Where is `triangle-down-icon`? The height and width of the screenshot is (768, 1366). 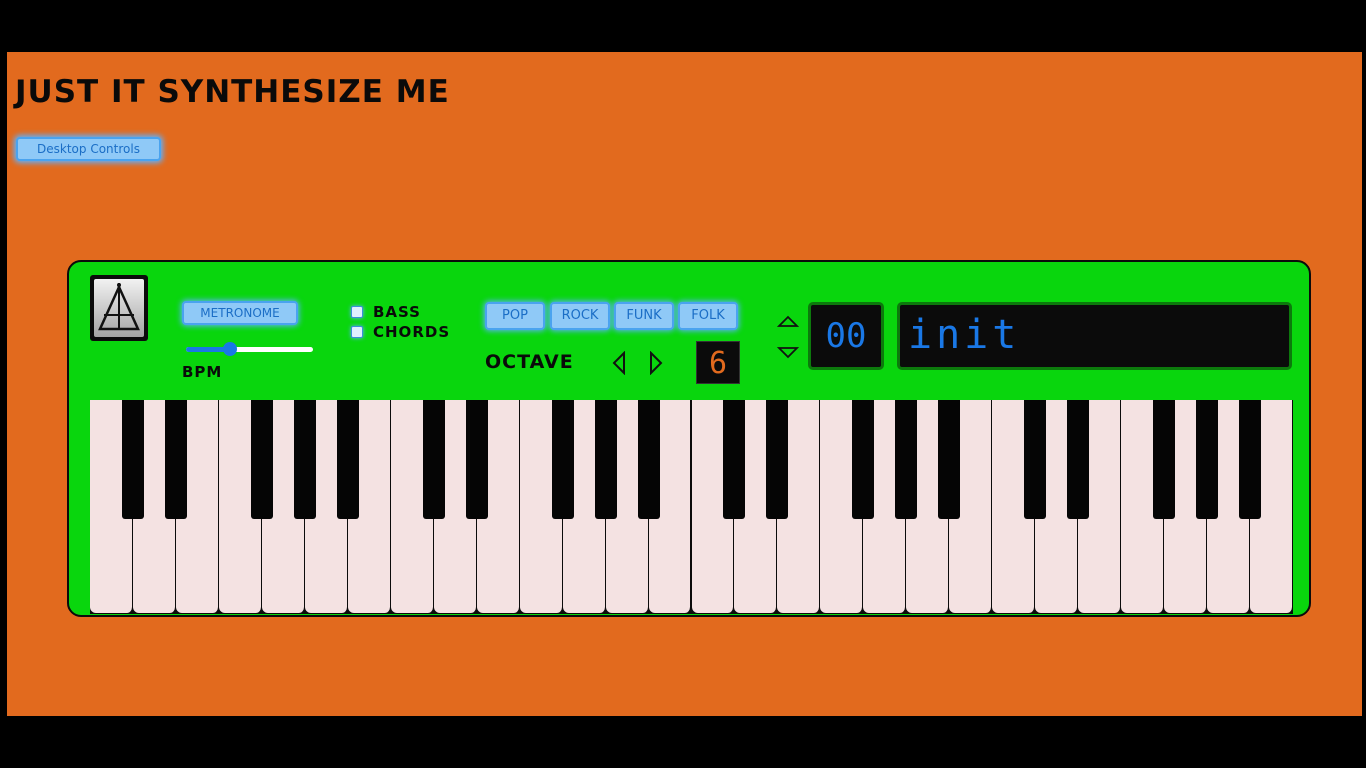
triangle-down-icon is located at coordinates (788, 353).